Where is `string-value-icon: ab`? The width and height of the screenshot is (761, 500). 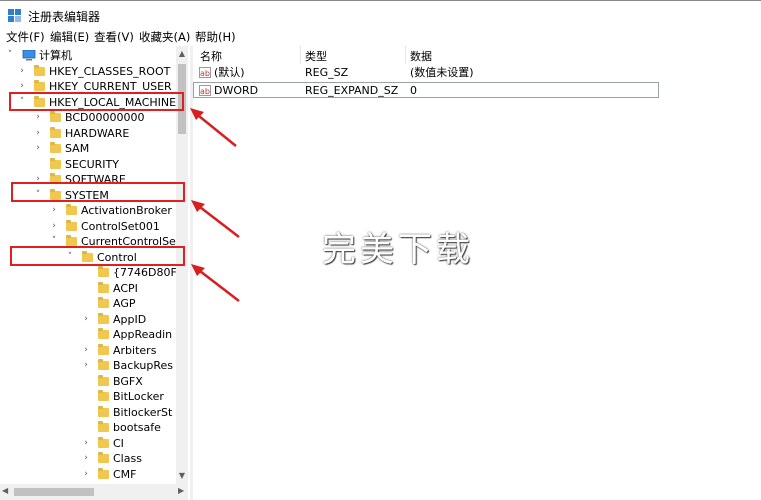
string-value-icon: ab is located at coordinates (205, 72).